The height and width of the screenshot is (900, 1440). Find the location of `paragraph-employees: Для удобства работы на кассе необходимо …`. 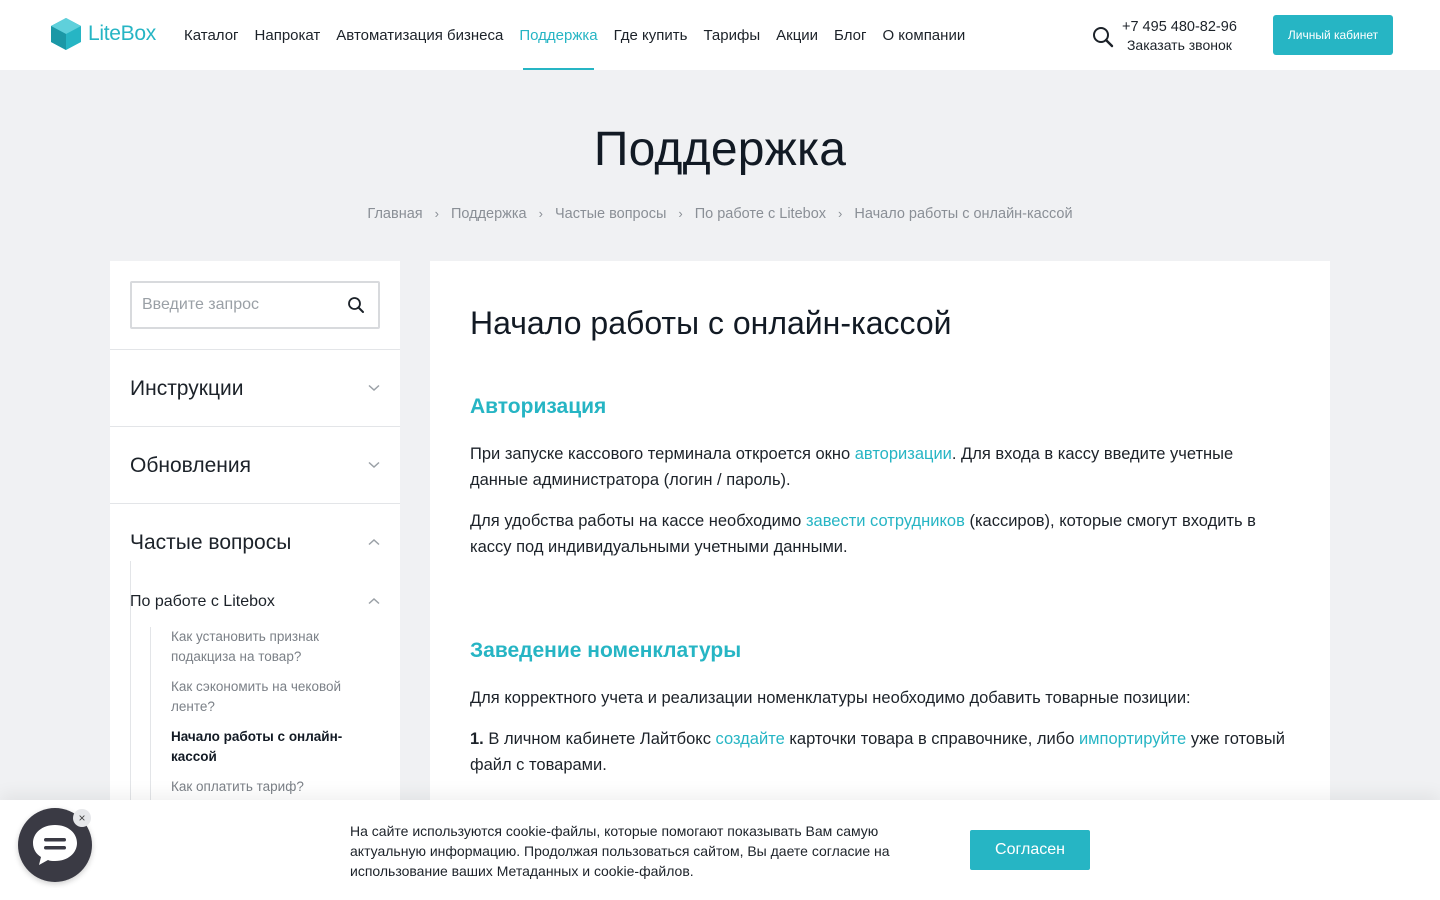

paragraph-employees: Для удобства работы на кассе необходимо … is located at coordinates (880, 534).